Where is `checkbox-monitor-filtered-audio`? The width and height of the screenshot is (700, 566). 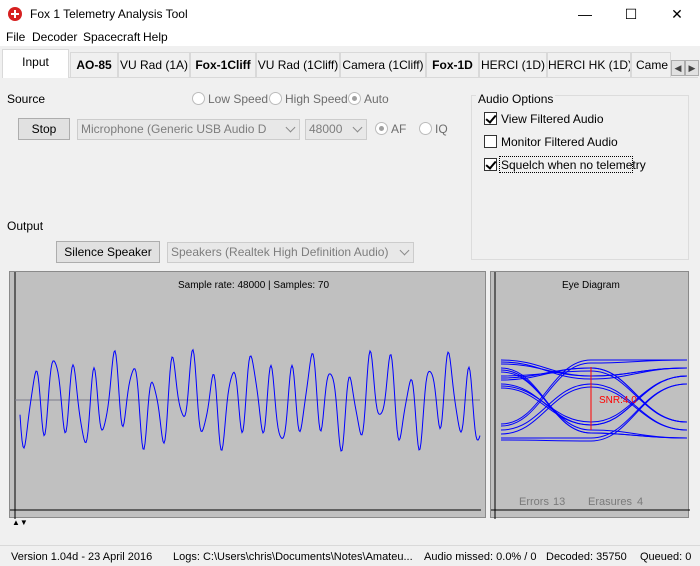
checkbox-monitor-filtered-audio is located at coordinates (490, 141).